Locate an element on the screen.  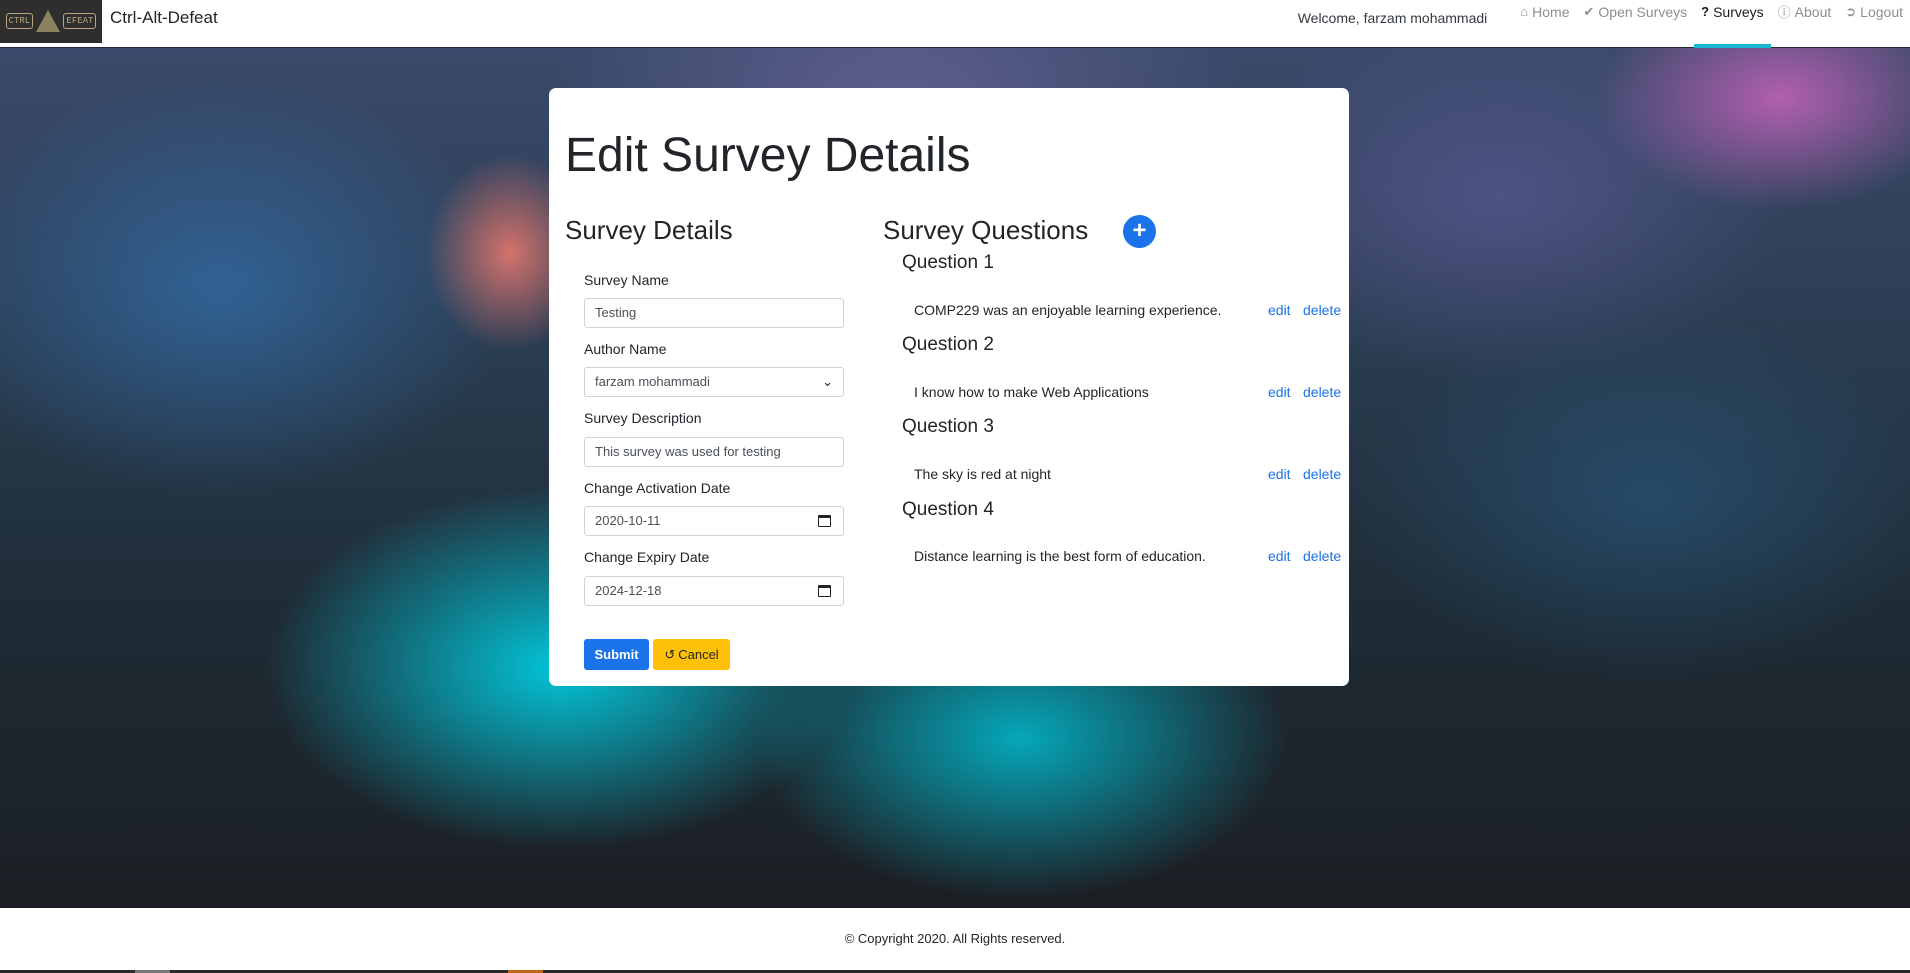
logo-mark-right: EFEAT is located at coordinates (80, 21).